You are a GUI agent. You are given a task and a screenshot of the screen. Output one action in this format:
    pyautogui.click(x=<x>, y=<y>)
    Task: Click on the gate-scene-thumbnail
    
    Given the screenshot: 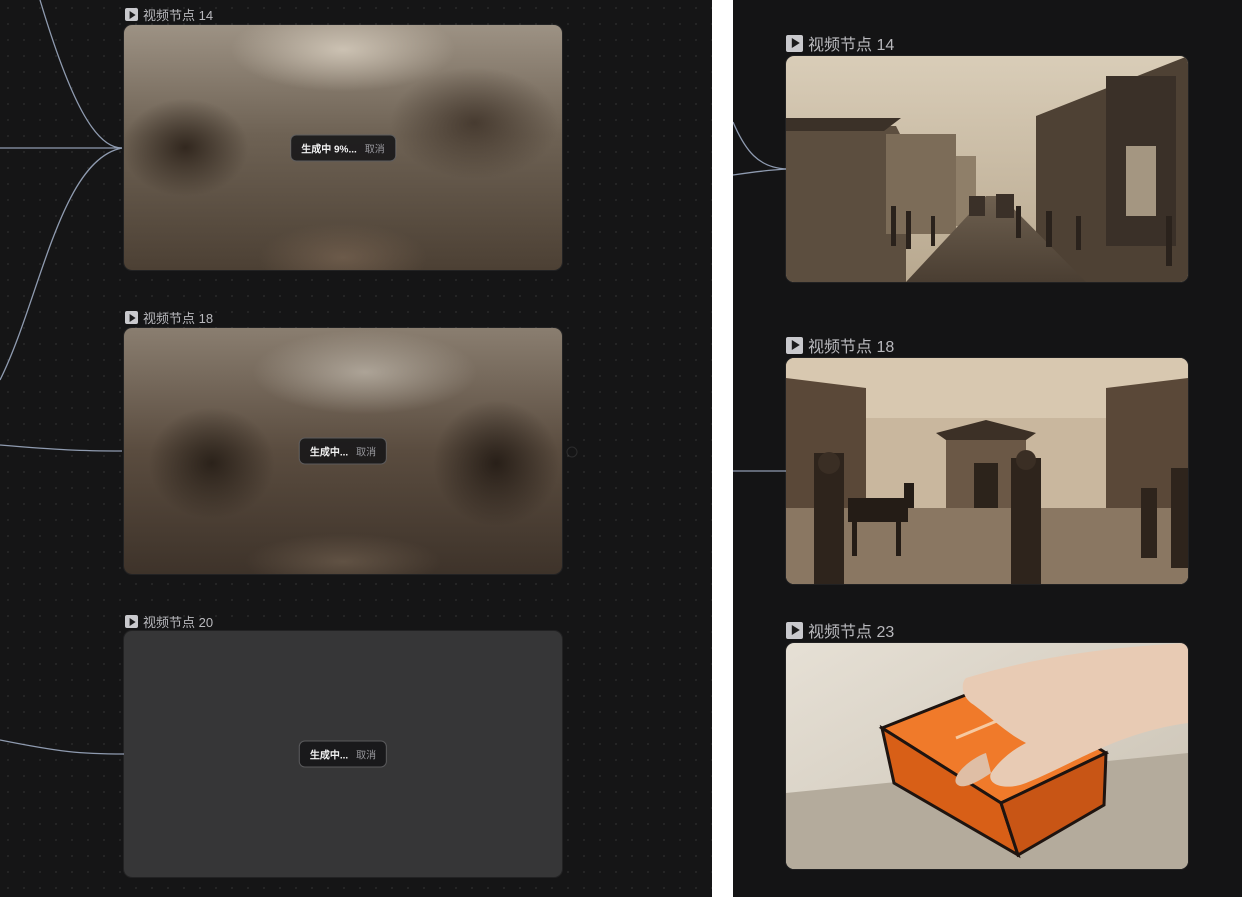 What is the action you would take?
    pyautogui.click(x=987, y=471)
    